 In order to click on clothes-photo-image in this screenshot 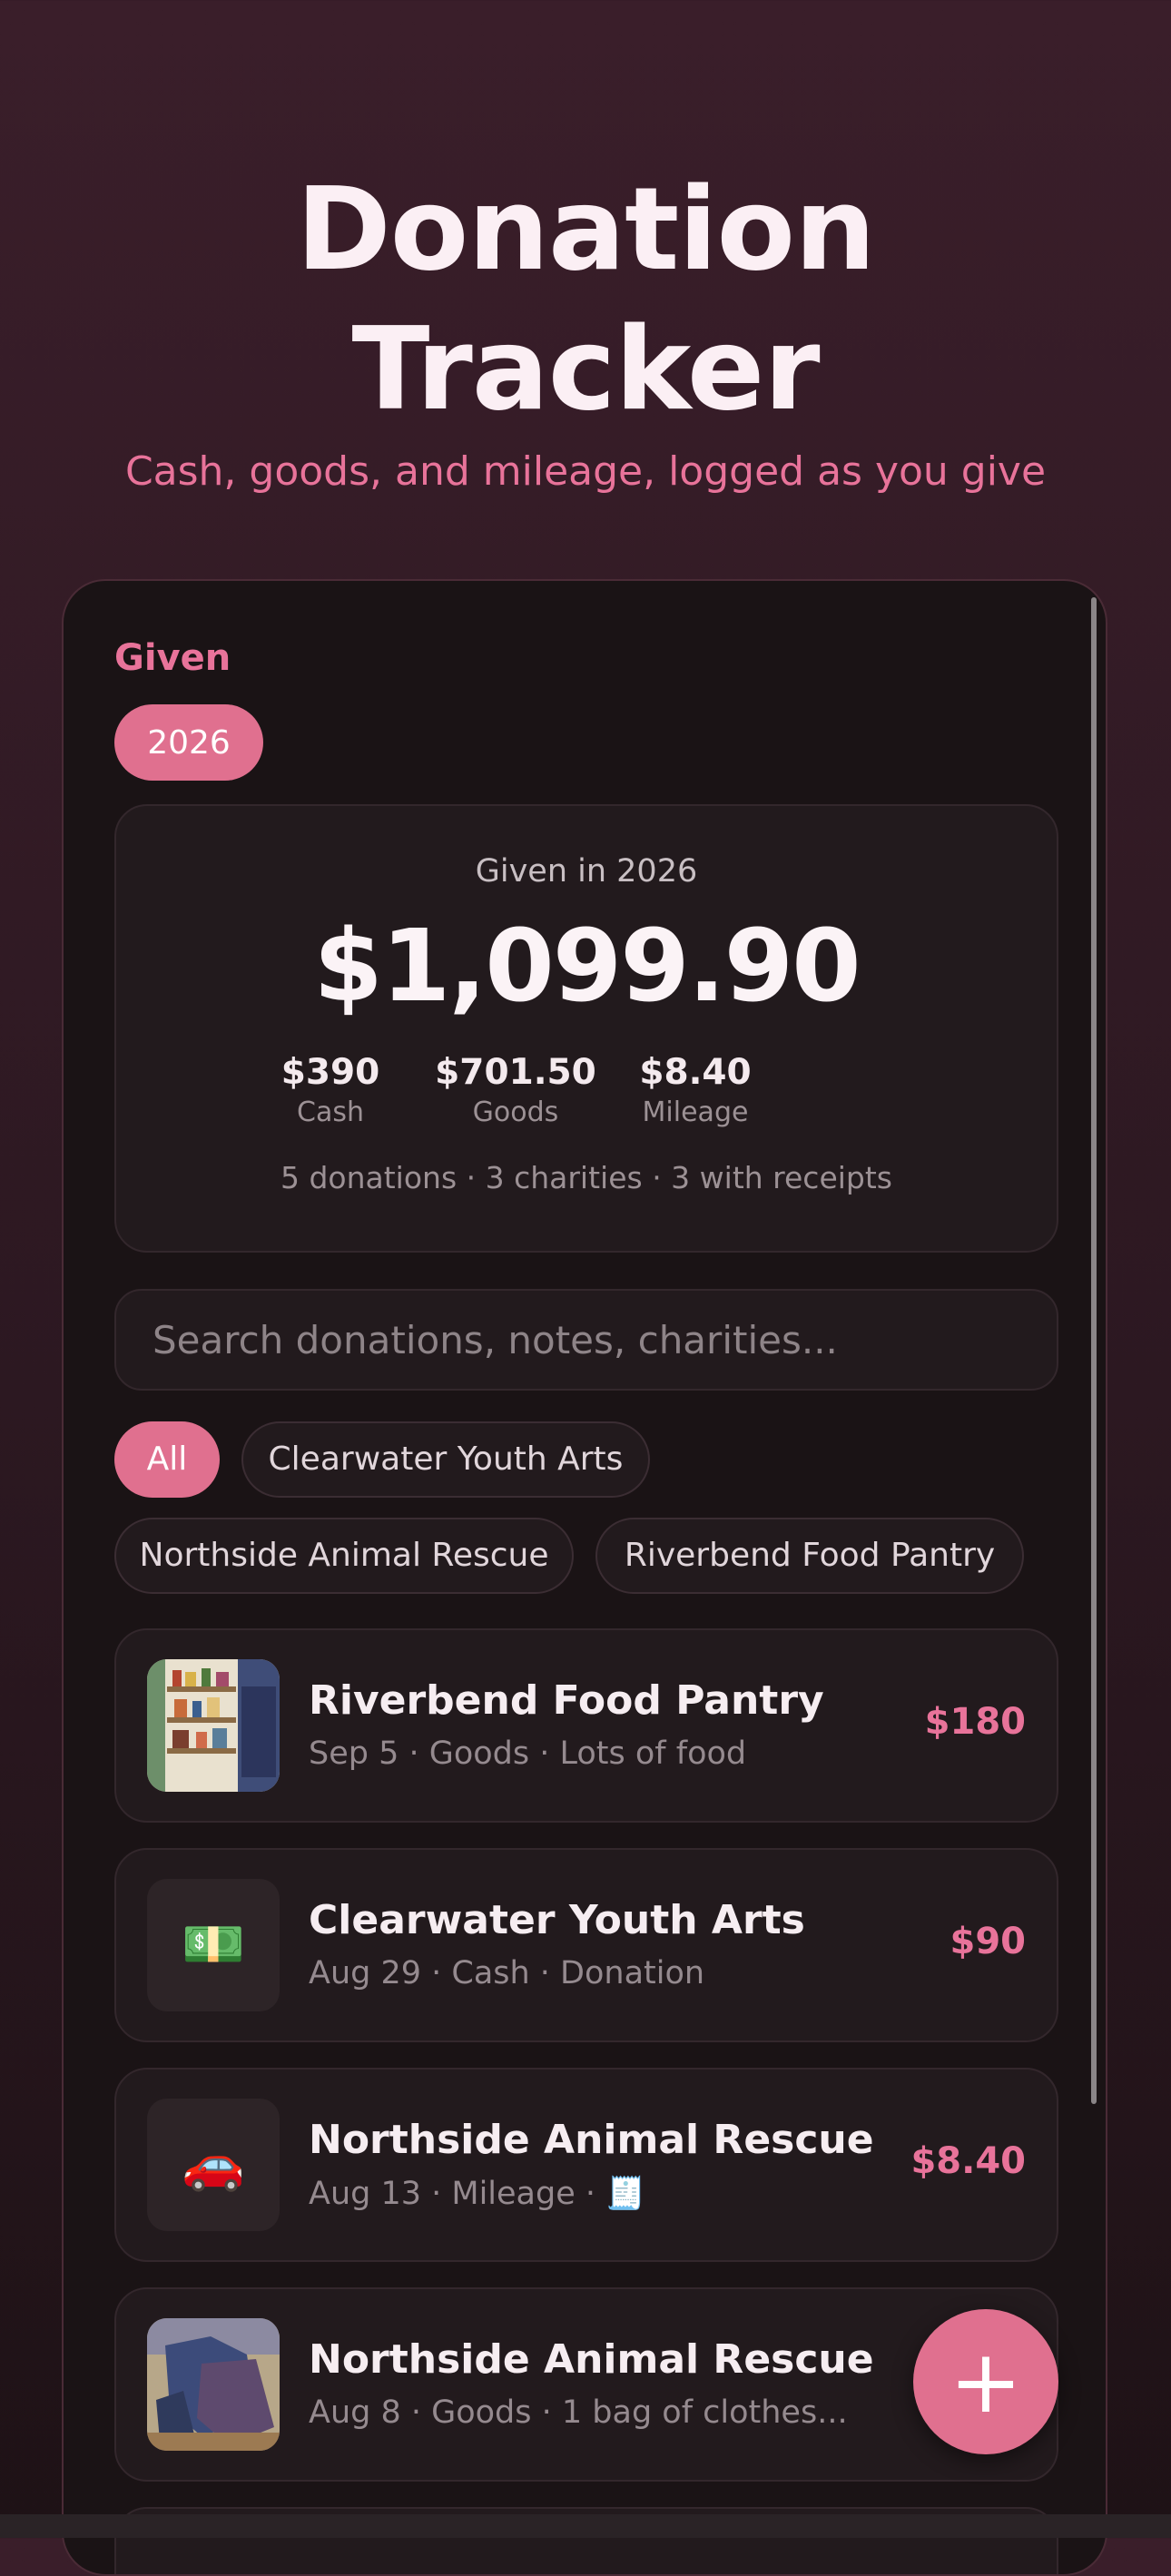, I will do `click(214, 2384)`.